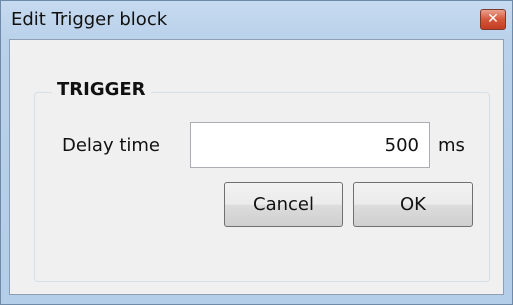 The height and width of the screenshot is (305, 513). Describe the element at coordinates (283, 204) in the screenshot. I see `cancel-button: Cancel` at that location.